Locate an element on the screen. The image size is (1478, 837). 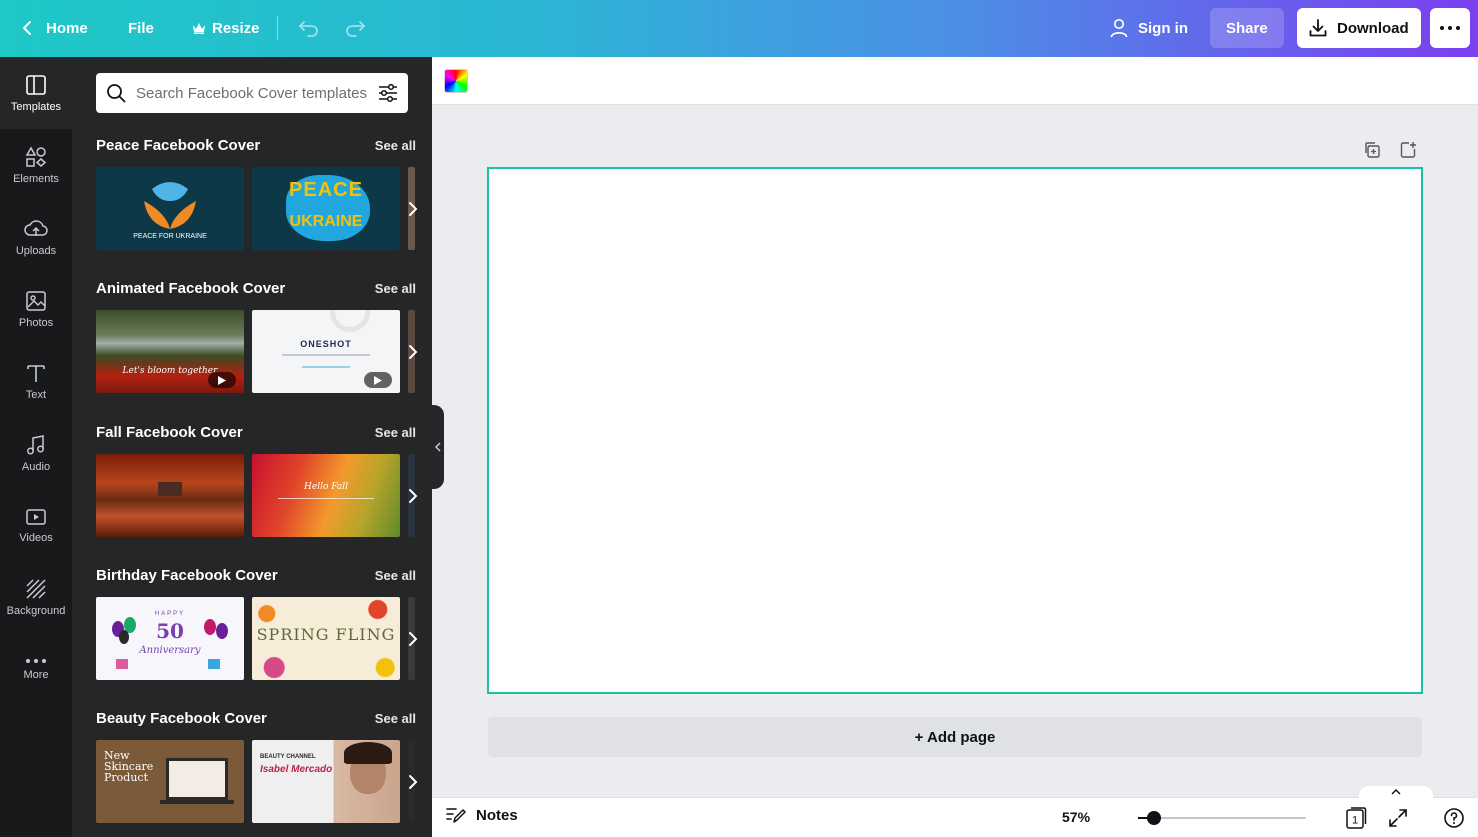
add-page-label: + Add page is located at coordinates (955, 737).